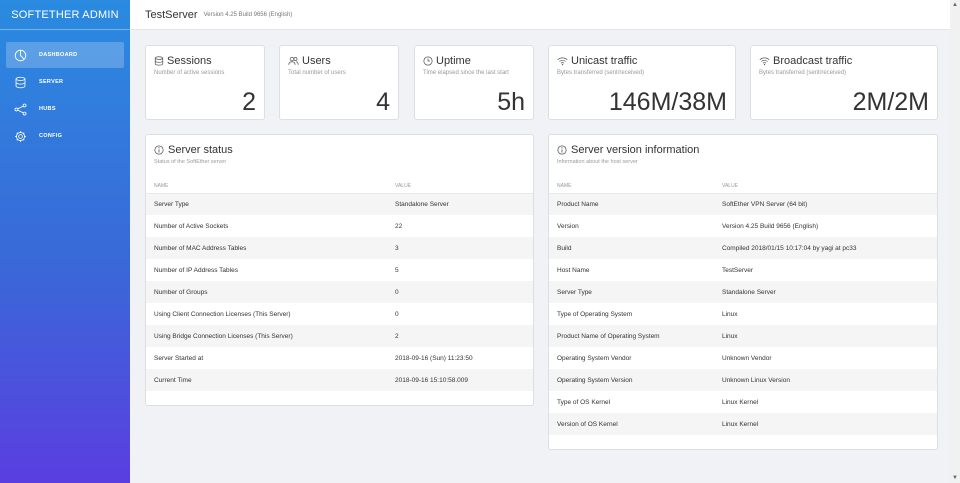 The image size is (960, 483). Describe the element at coordinates (191, 226) in the screenshot. I see `row-name: Number of Active Sockets` at that location.